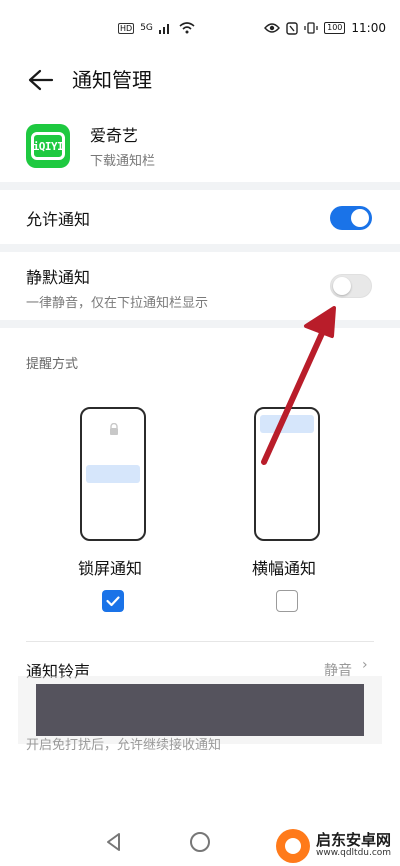 Image resolution: width=400 pixels, height=866 pixels. Describe the element at coordinates (124, 745) in the screenshot. I see `dnd-desc: 开启免打扰后，允许继续接收通知` at that location.